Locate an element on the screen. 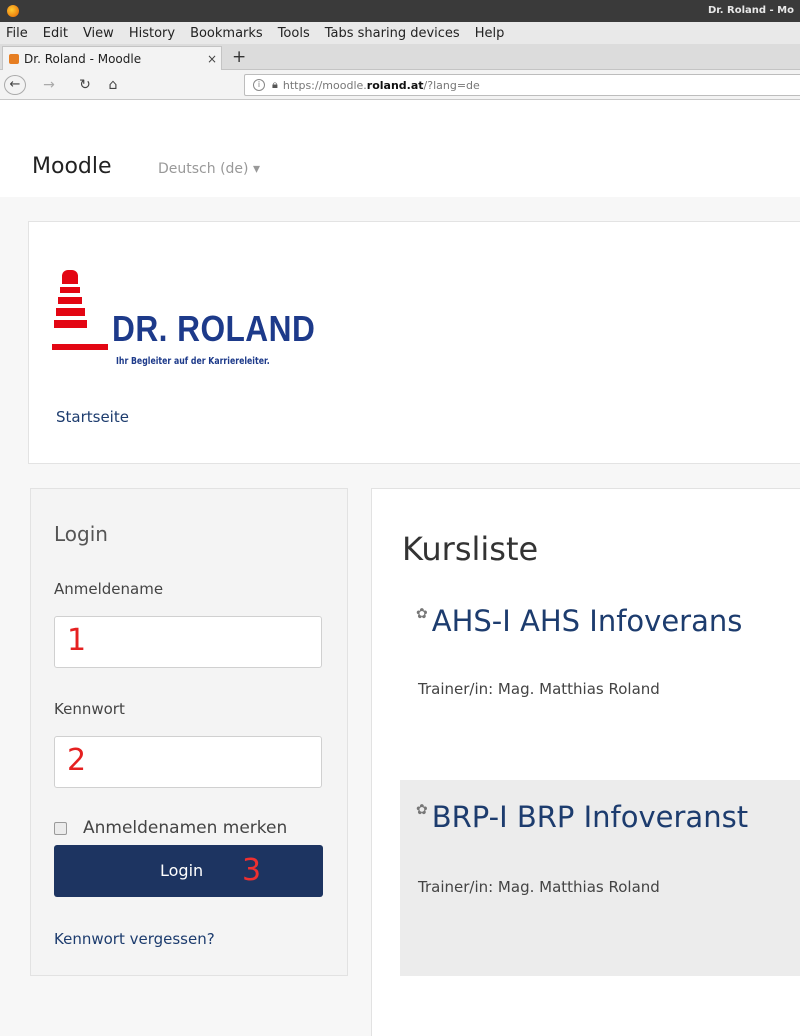 This screenshot has height=1036, width=800. moodle-navbar is located at coordinates (400, 149).